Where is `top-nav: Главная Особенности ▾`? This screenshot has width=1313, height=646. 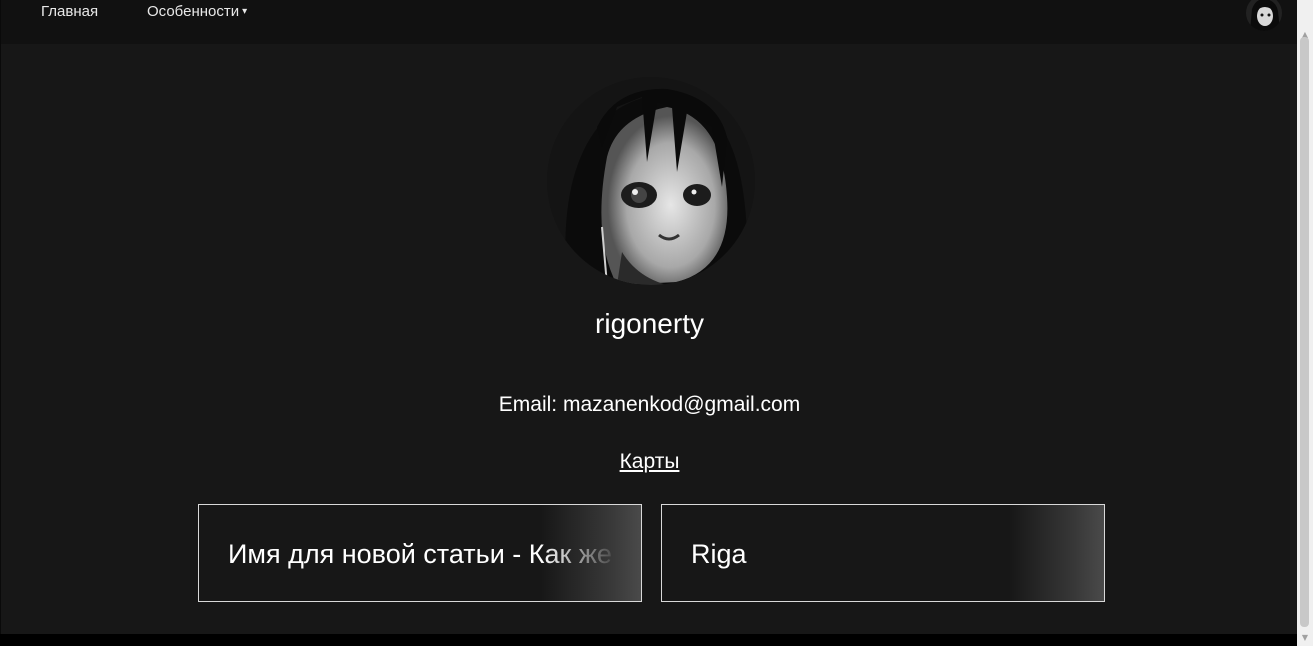
top-nav: Главная Особенности ▾ is located at coordinates (649, 22).